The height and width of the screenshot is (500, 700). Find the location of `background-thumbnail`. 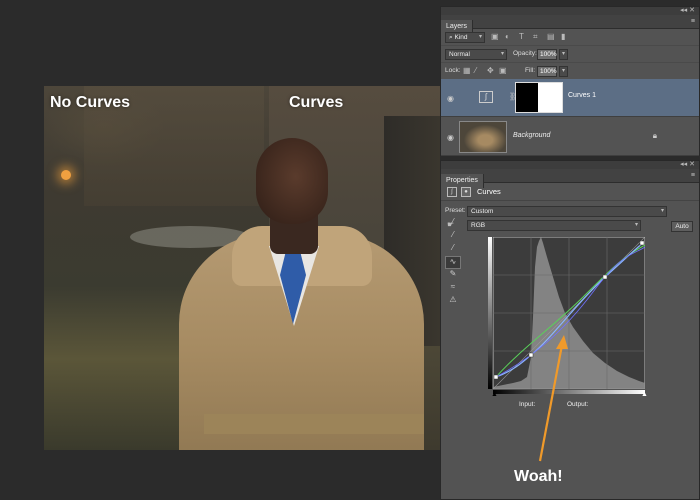

background-thumbnail is located at coordinates (483, 137).